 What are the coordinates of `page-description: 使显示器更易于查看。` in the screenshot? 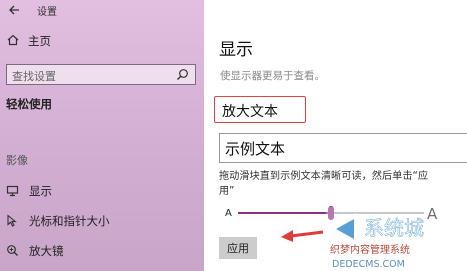 It's located at (272, 76).